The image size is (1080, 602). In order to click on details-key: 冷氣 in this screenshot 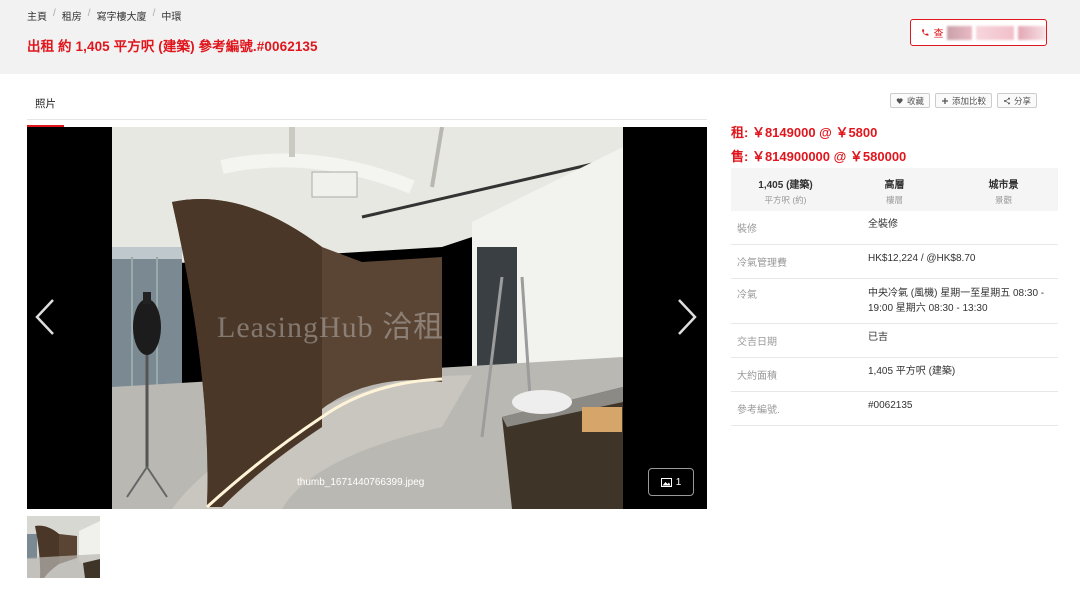, I will do `click(747, 295)`.